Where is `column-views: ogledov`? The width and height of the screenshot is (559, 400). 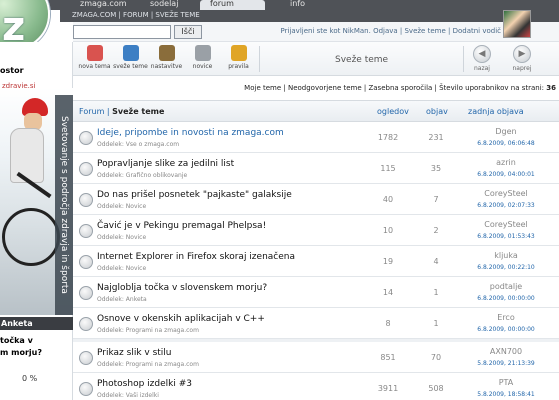 column-views: ogledov is located at coordinates (393, 111).